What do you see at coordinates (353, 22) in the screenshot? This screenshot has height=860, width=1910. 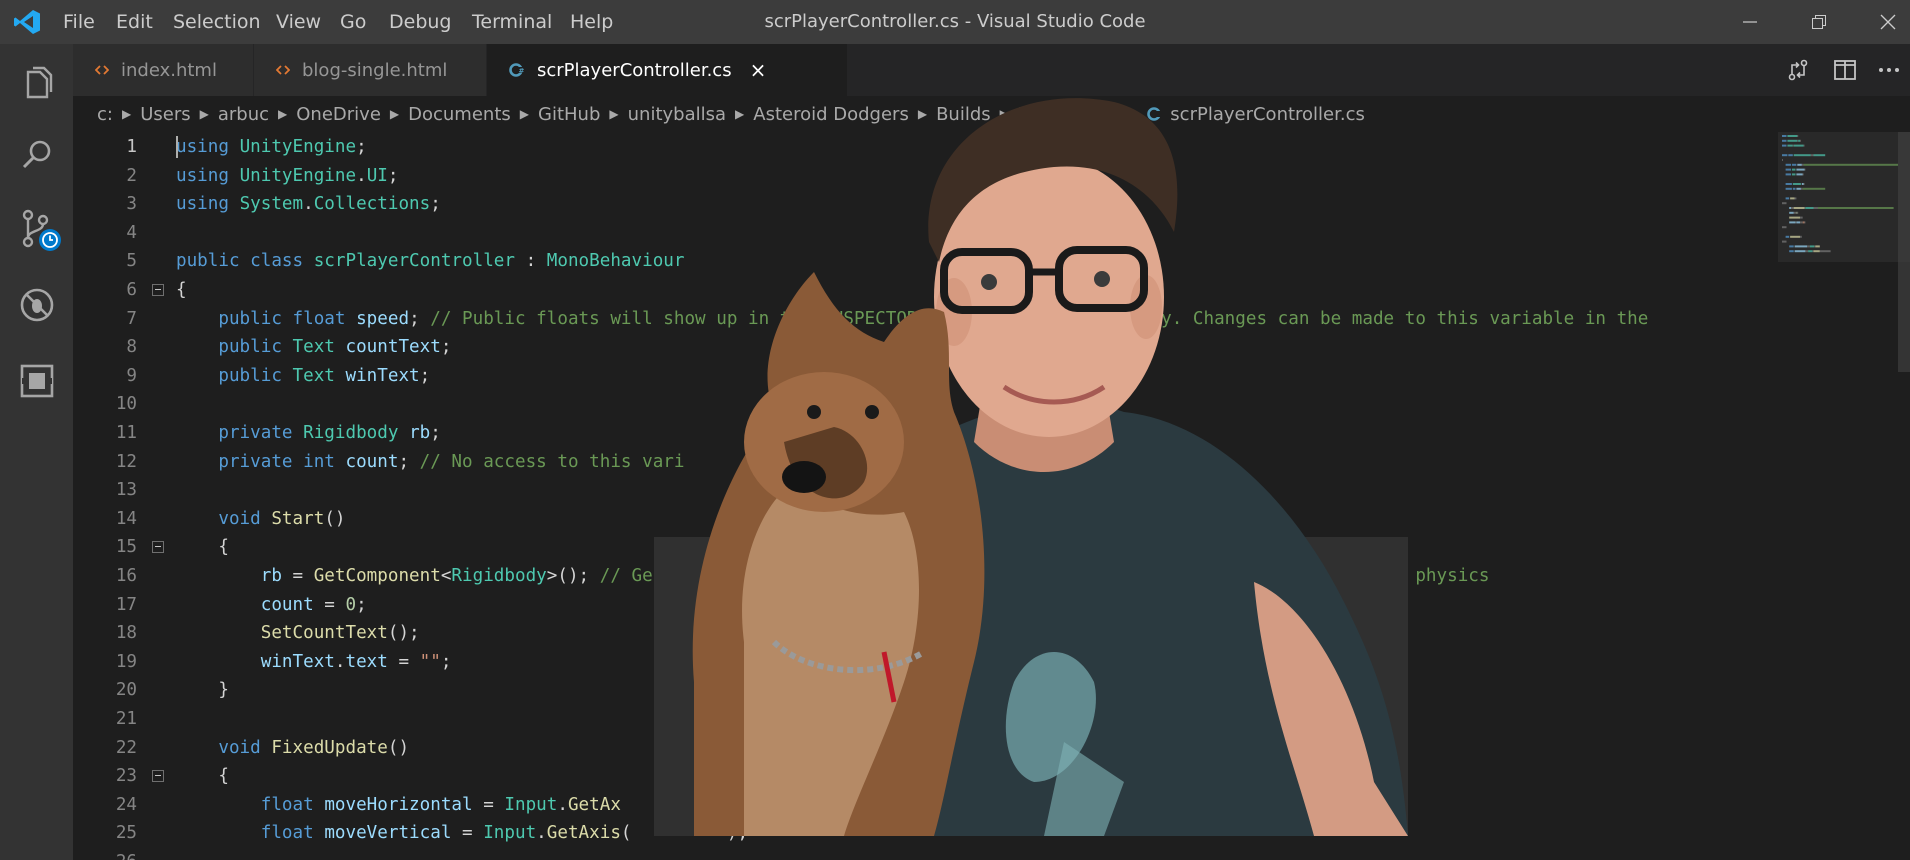 I see `menu-go: Go` at bounding box center [353, 22].